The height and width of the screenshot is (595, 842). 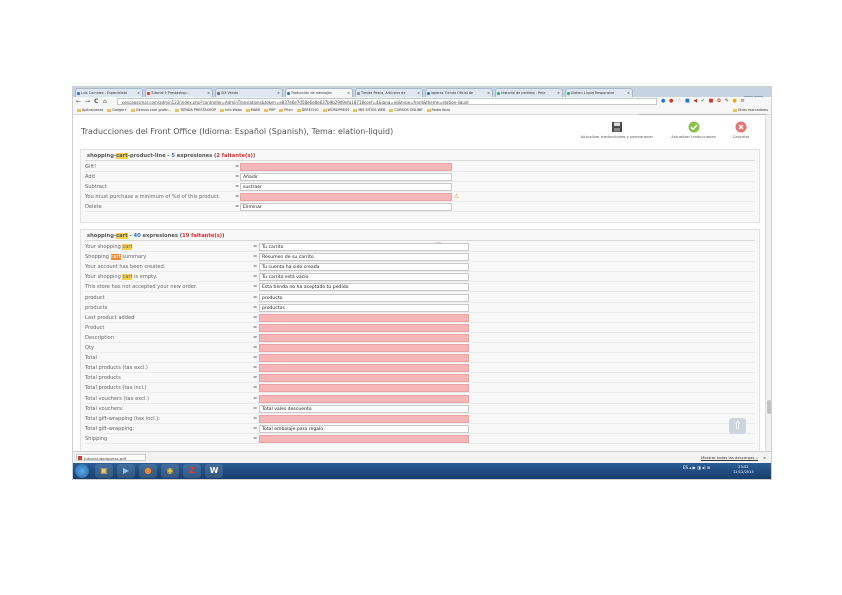 What do you see at coordinates (764, 457) in the screenshot?
I see `close-downloads-button: ×` at bounding box center [764, 457].